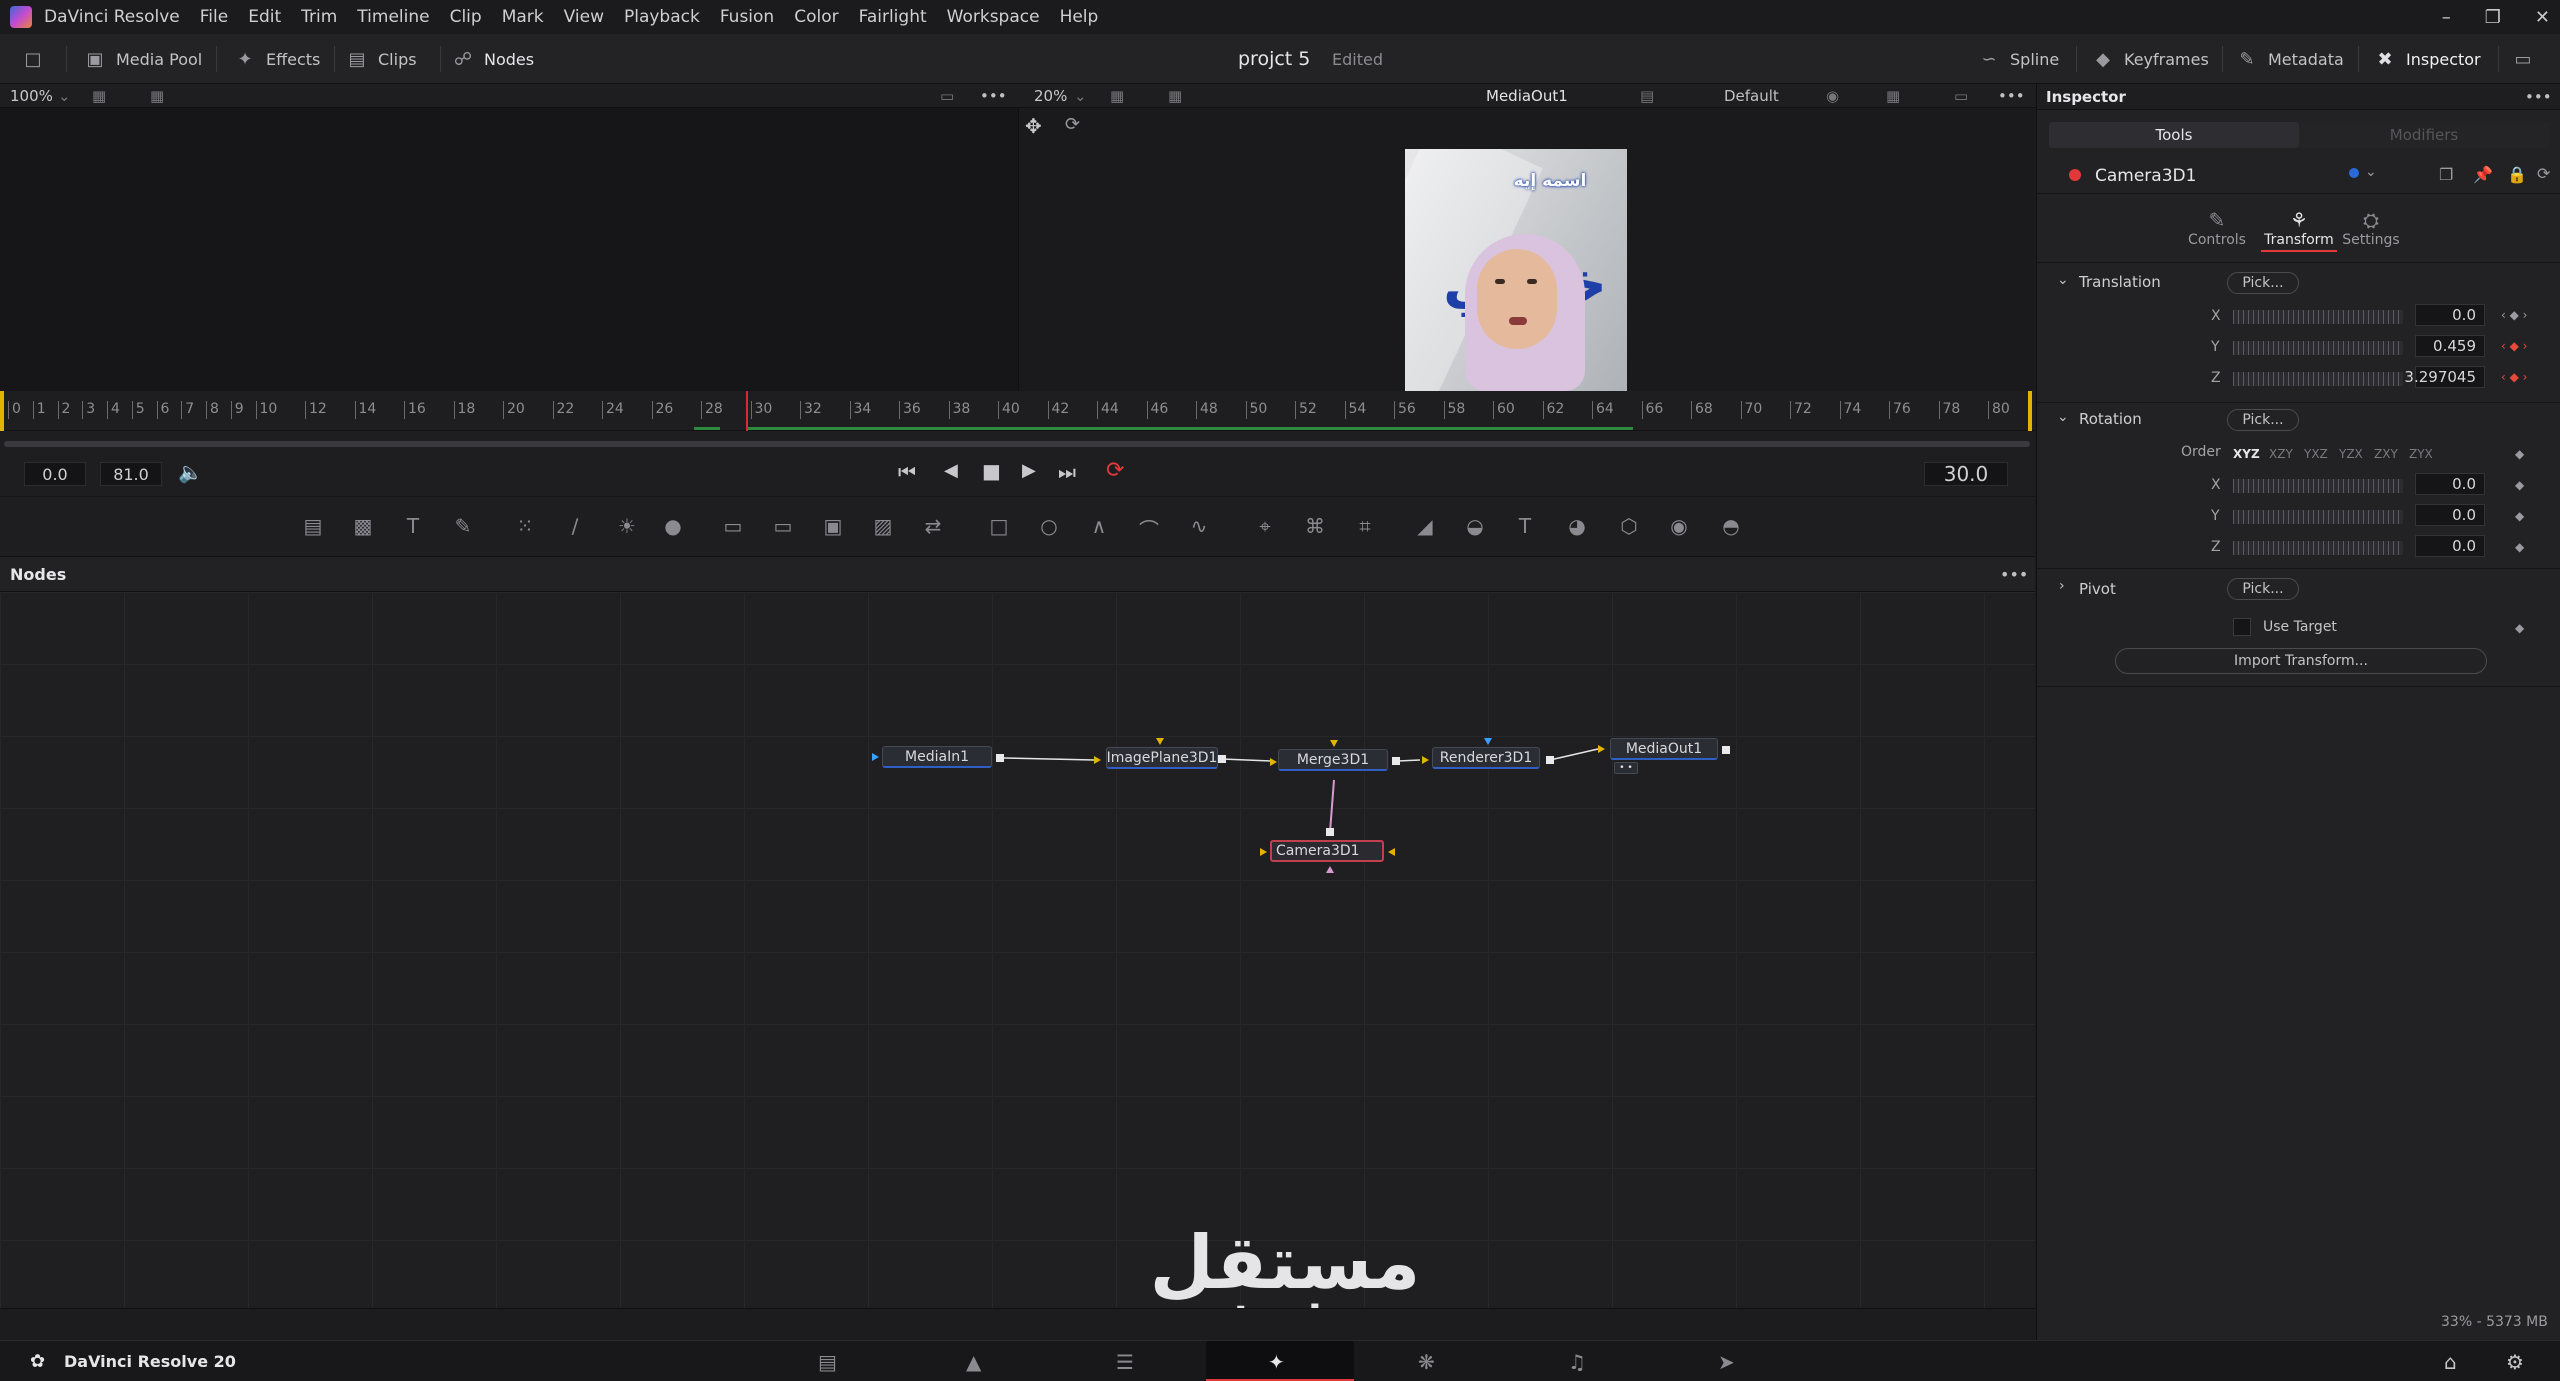 Image resolution: width=2560 pixels, height=1381 pixels. Describe the element at coordinates (2450, 546) in the screenshot. I see `rotation-z-field: 0.0` at that location.